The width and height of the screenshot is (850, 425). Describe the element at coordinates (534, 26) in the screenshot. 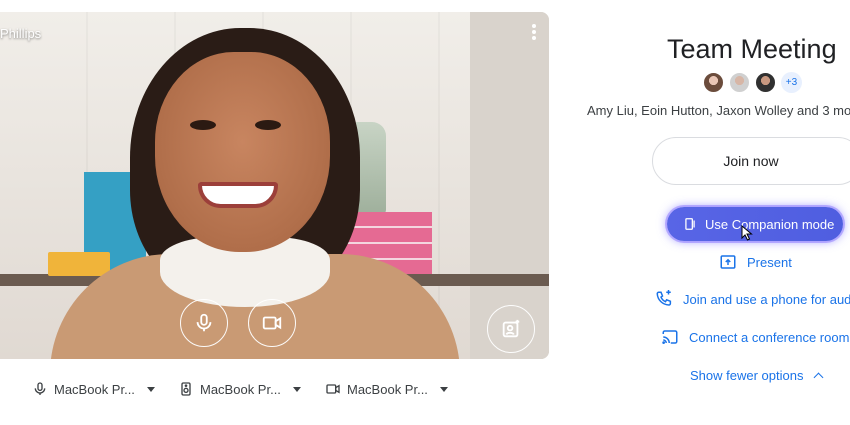

I see `more-vert-icon` at that location.